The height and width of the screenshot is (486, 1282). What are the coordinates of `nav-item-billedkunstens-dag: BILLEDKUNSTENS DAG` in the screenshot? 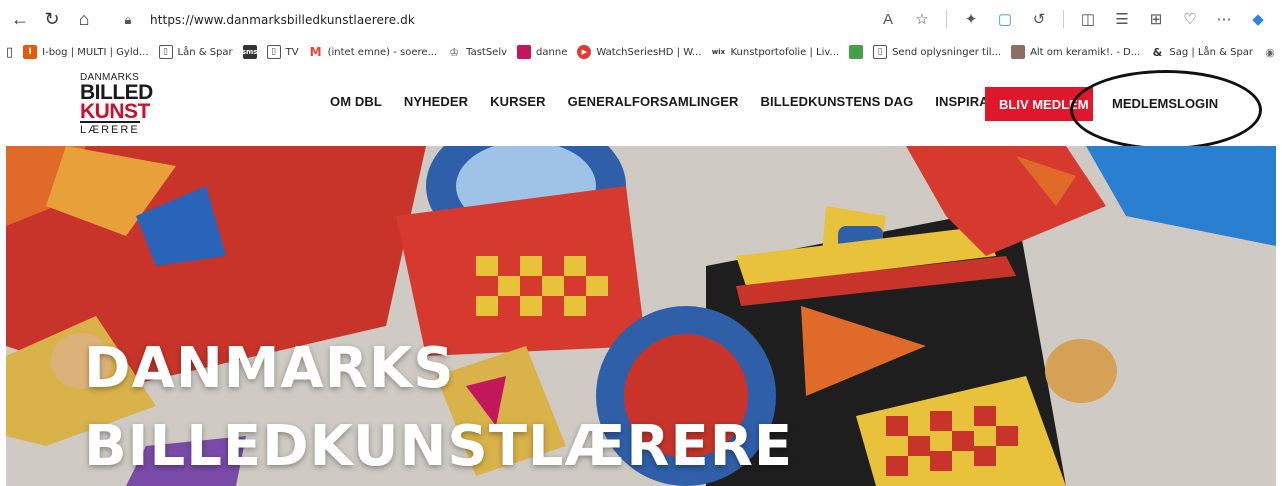 It's located at (837, 101).